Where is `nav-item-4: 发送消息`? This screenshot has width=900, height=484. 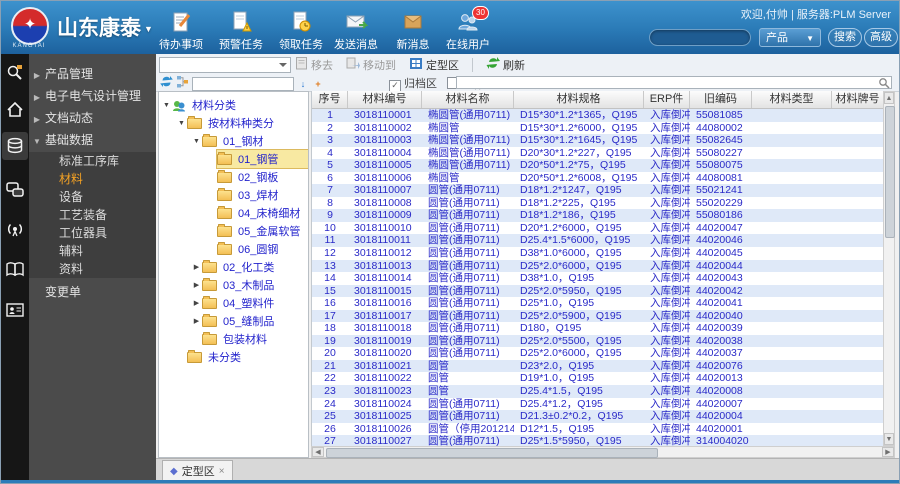 nav-item-4: 发送消息 is located at coordinates (356, 31).